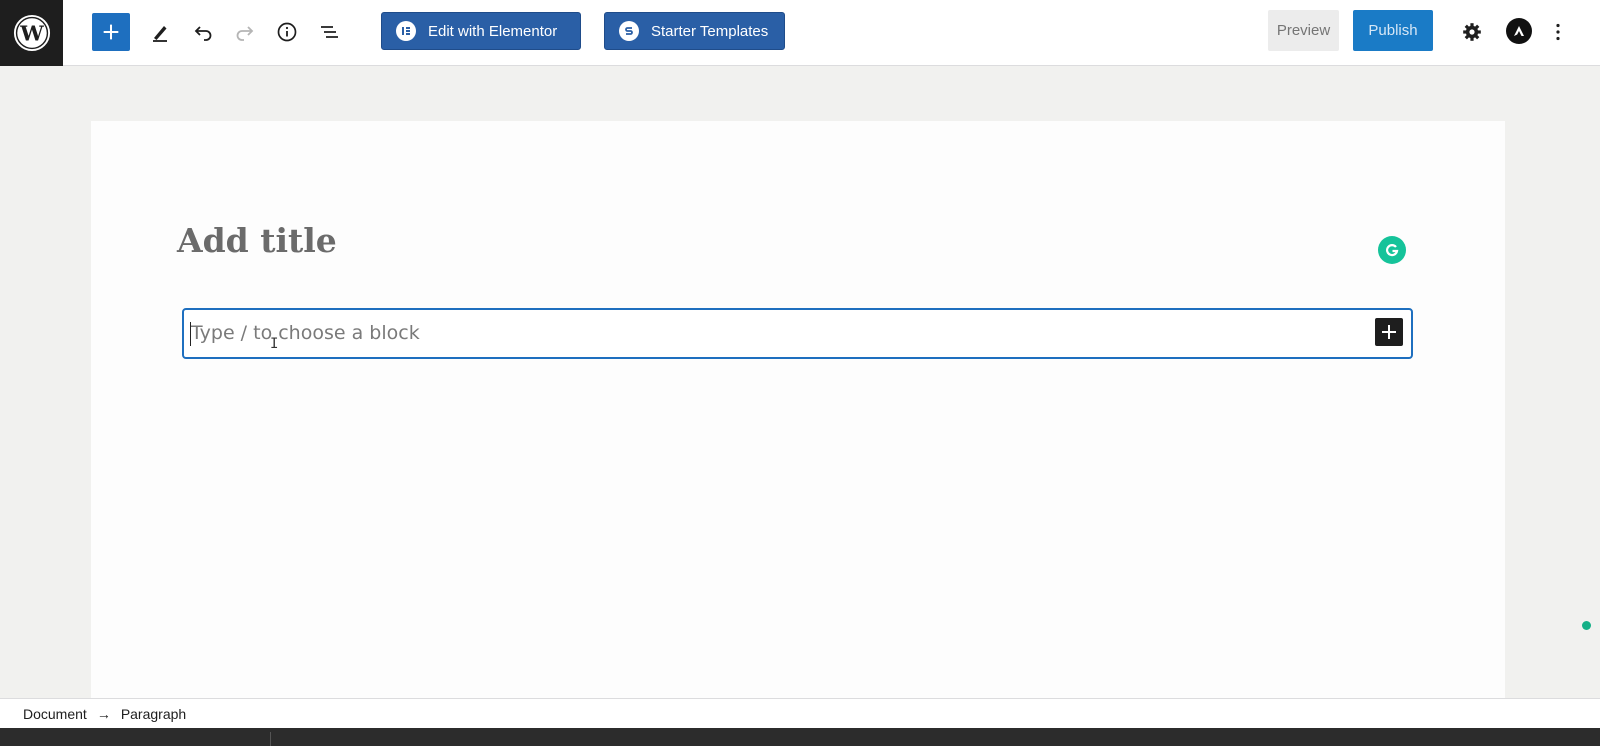 This screenshot has height=746, width=1600. I want to click on add-block-button, so click(1389, 332).